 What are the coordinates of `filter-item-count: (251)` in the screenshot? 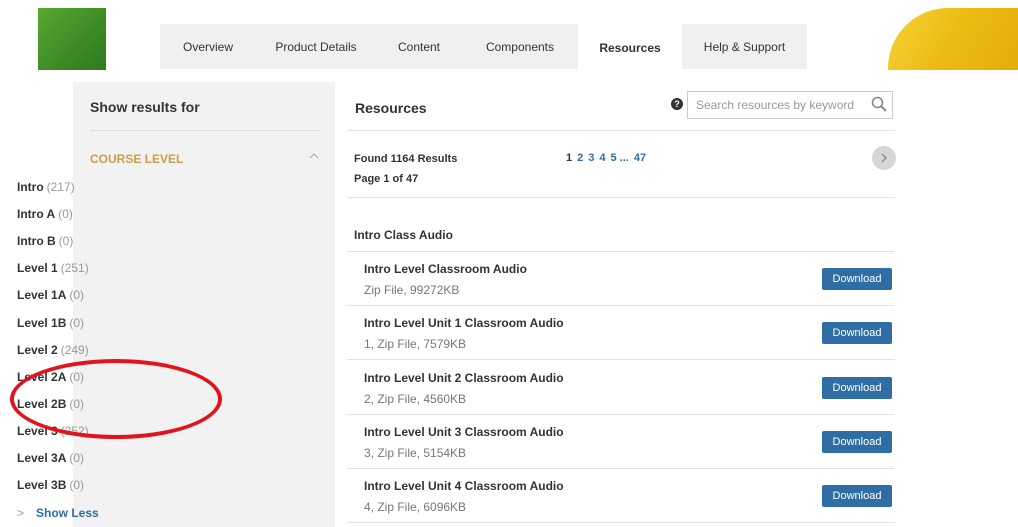 It's located at (74, 268).